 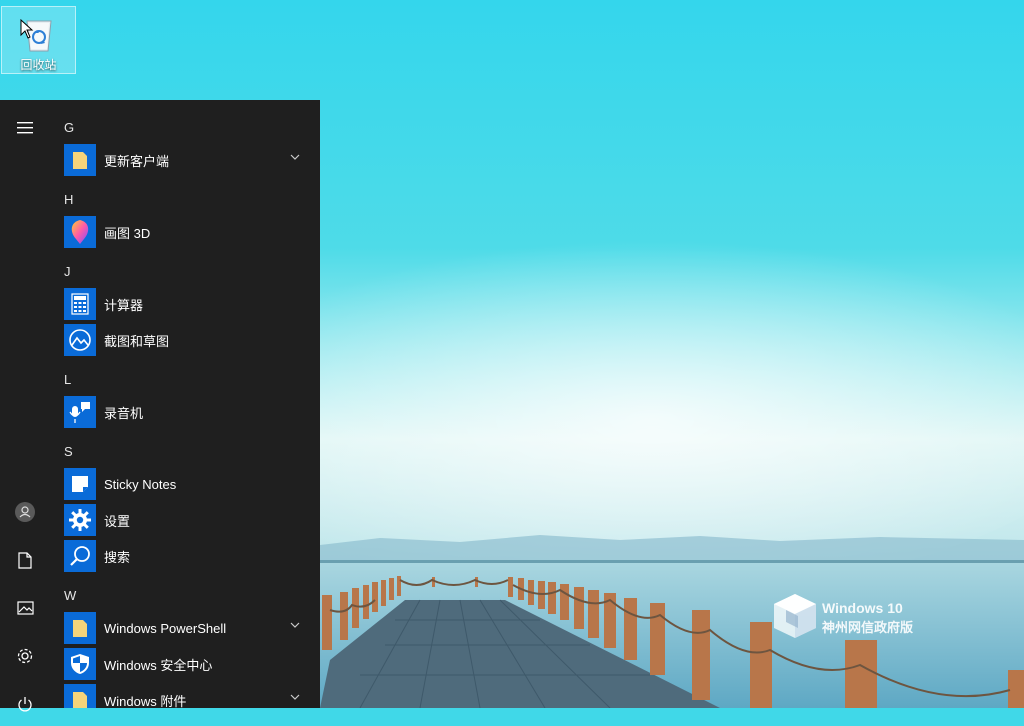 What do you see at coordinates (27, 29) in the screenshot?
I see `mouse-cursor-icon` at bounding box center [27, 29].